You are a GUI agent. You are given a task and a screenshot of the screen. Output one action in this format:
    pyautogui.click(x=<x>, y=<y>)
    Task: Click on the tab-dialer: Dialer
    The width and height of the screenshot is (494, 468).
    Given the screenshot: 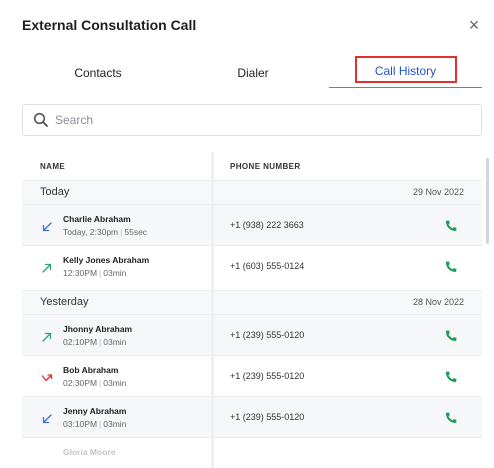 What is the action you would take?
    pyautogui.click(x=253, y=72)
    